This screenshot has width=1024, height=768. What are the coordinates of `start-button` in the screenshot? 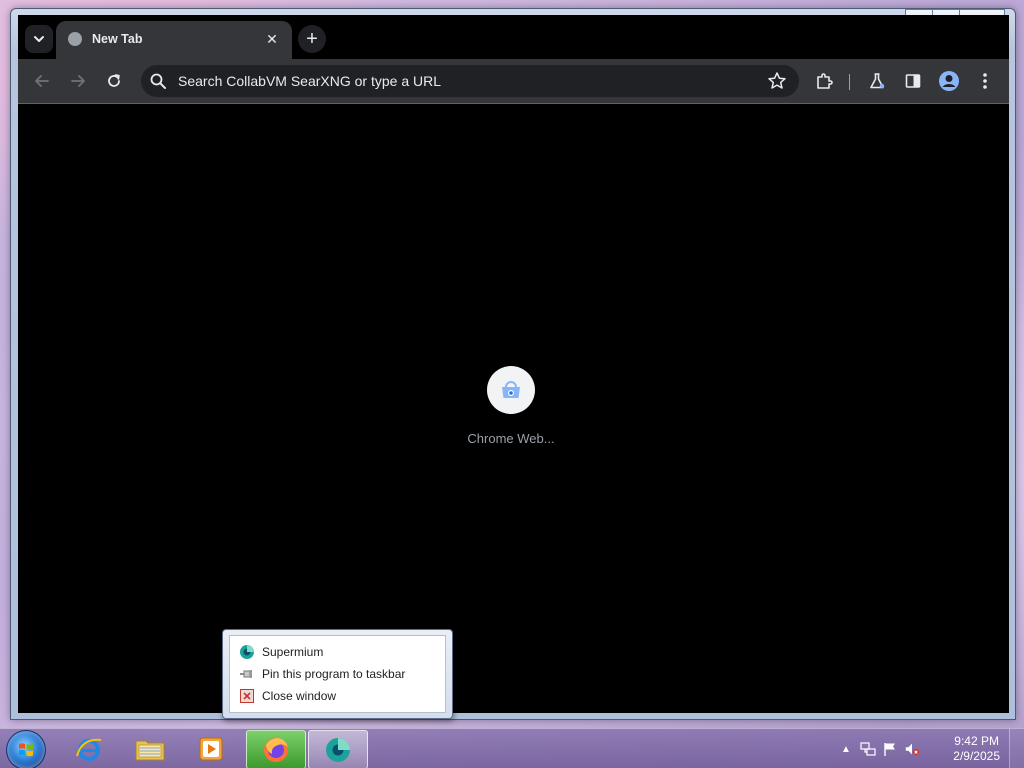 It's located at (26, 749).